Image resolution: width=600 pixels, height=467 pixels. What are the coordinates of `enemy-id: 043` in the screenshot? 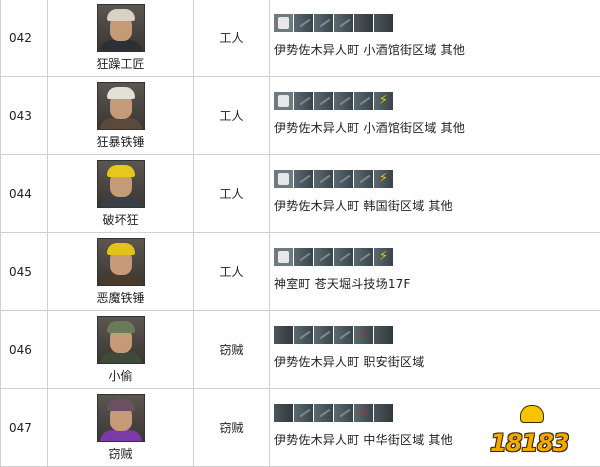 It's located at (24, 116).